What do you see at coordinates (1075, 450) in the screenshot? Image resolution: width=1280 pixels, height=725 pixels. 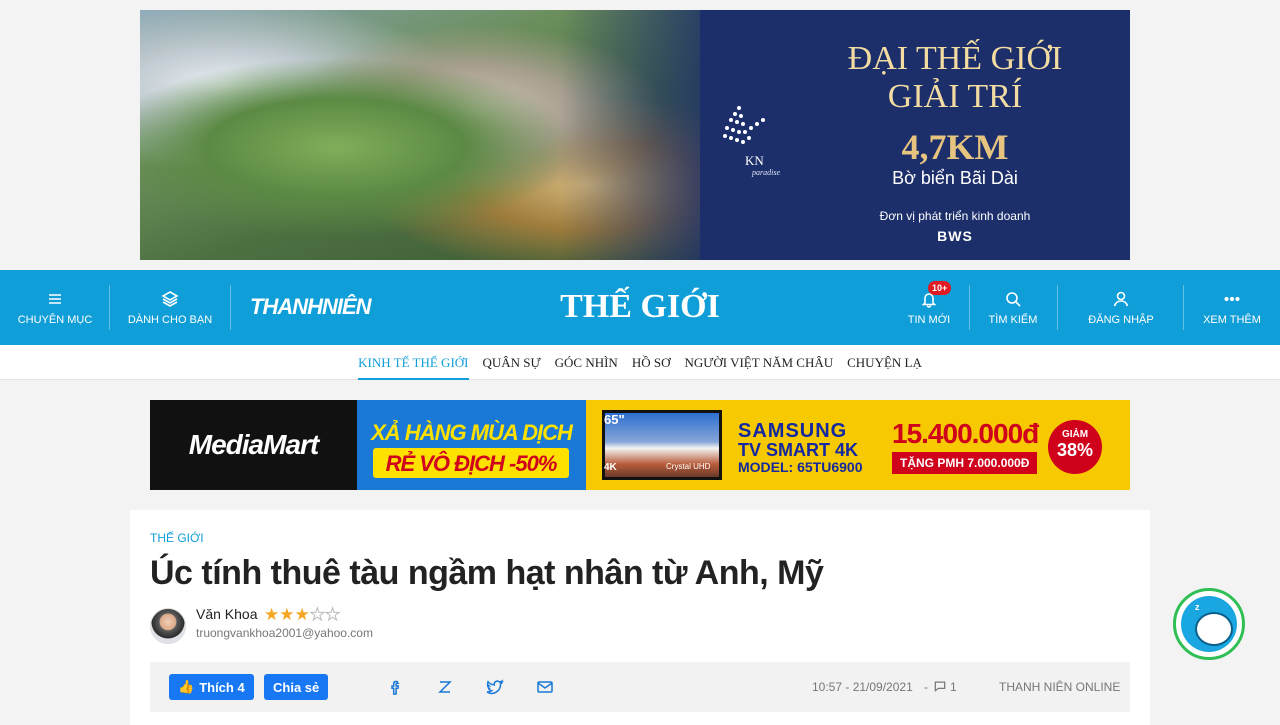 I see `discount-value: 38%` at bounding box center [1075, 450].